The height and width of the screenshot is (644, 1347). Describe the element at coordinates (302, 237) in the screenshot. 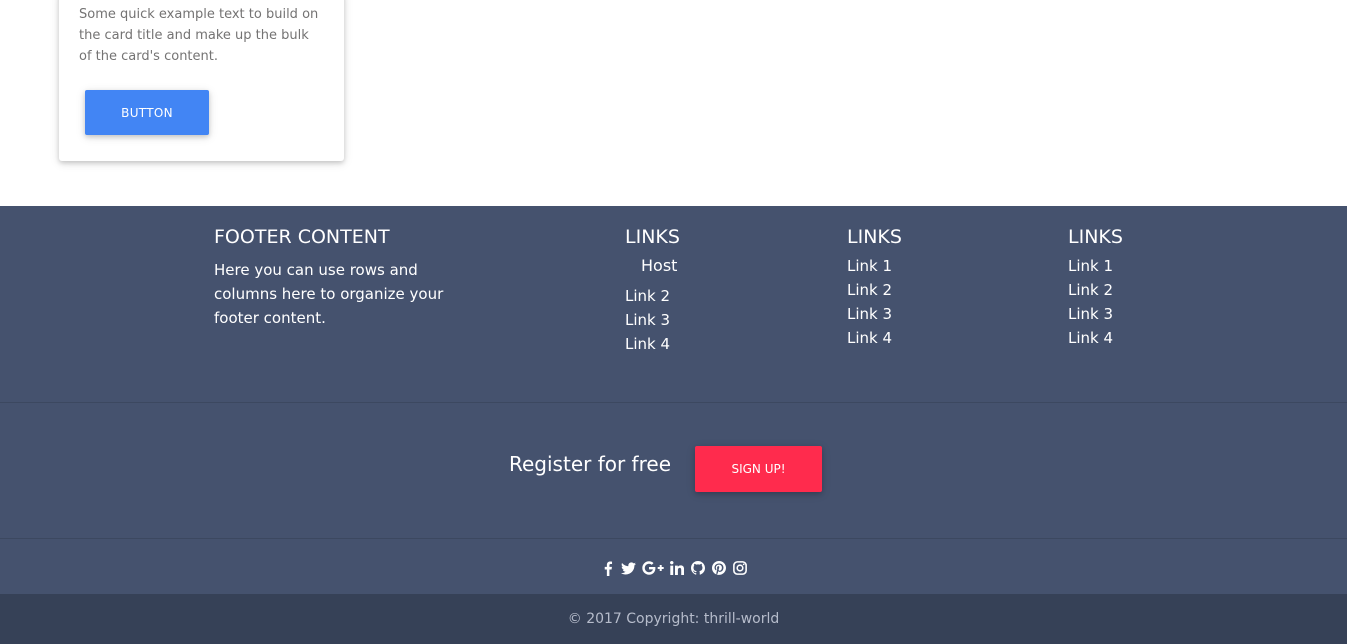

I see `footer-content-title: FOOTER CONTENT` at that location.